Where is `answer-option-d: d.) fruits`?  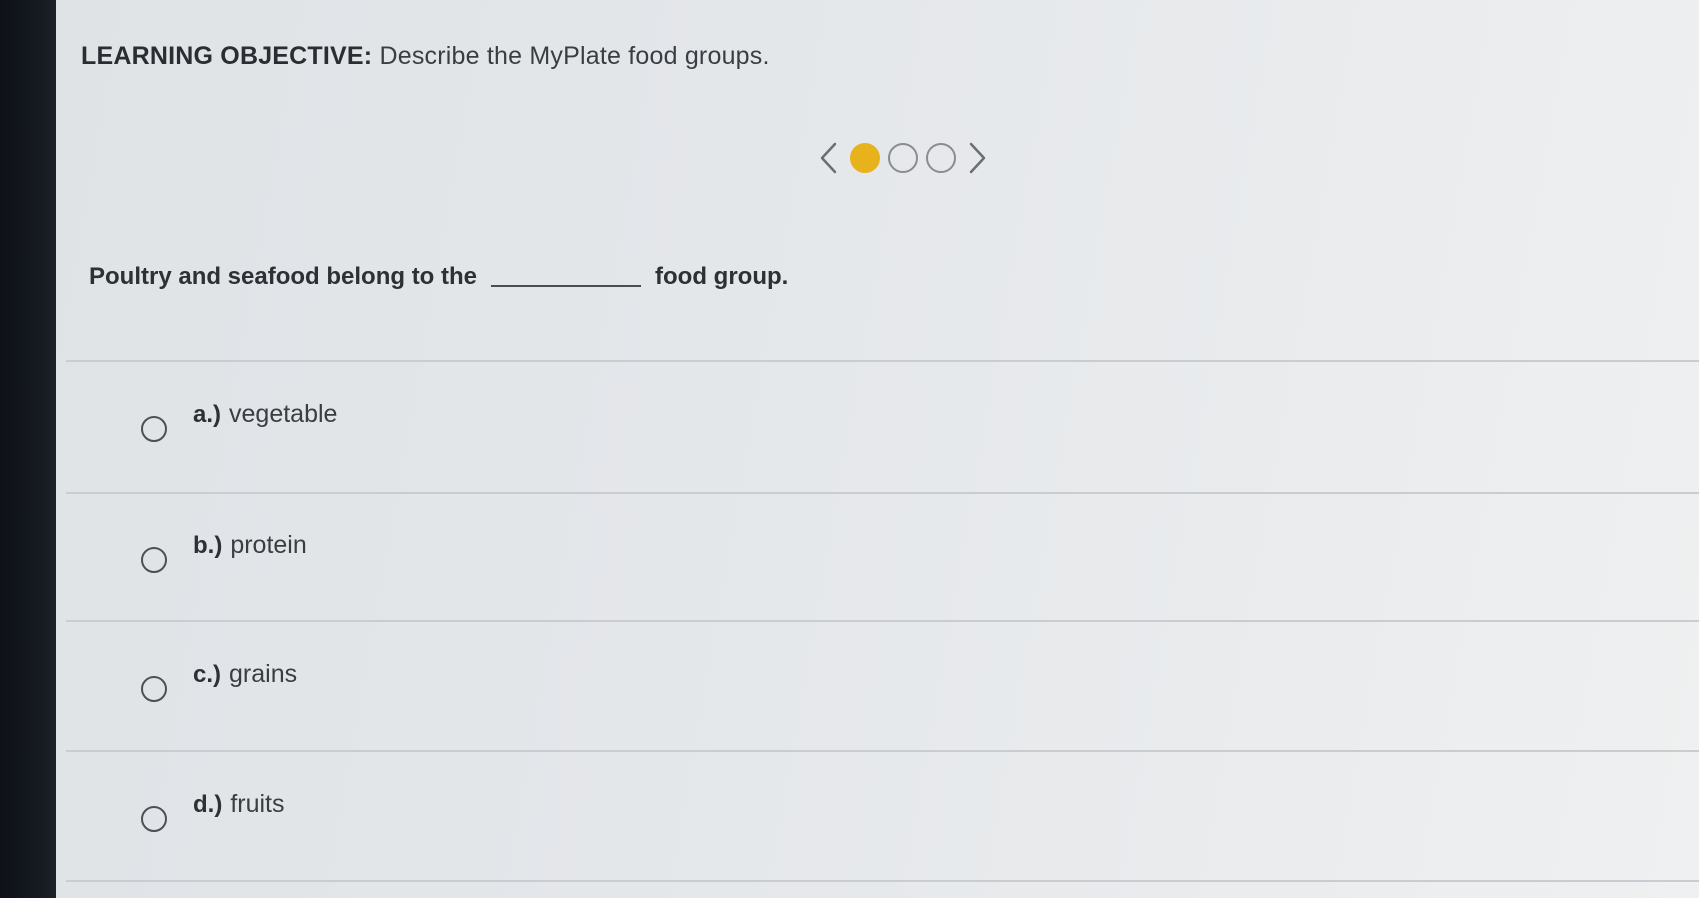
answer-option-d: d.) fruits is located at coordinates (213, 811).